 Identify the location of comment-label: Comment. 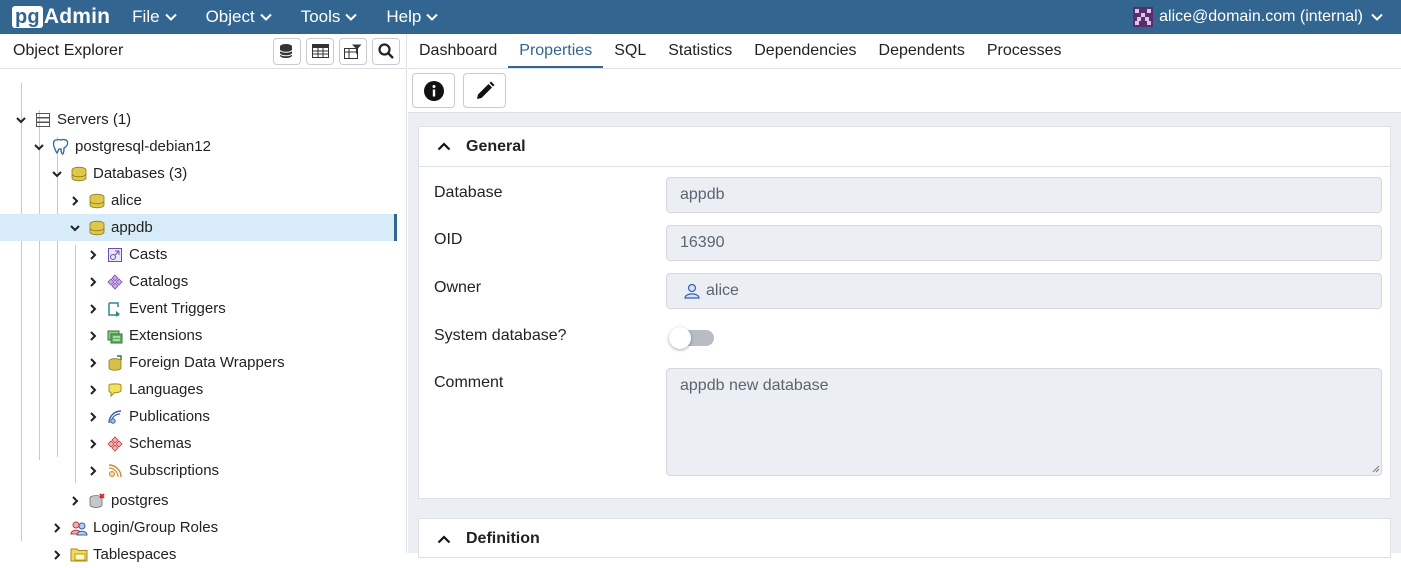
(469, 382).